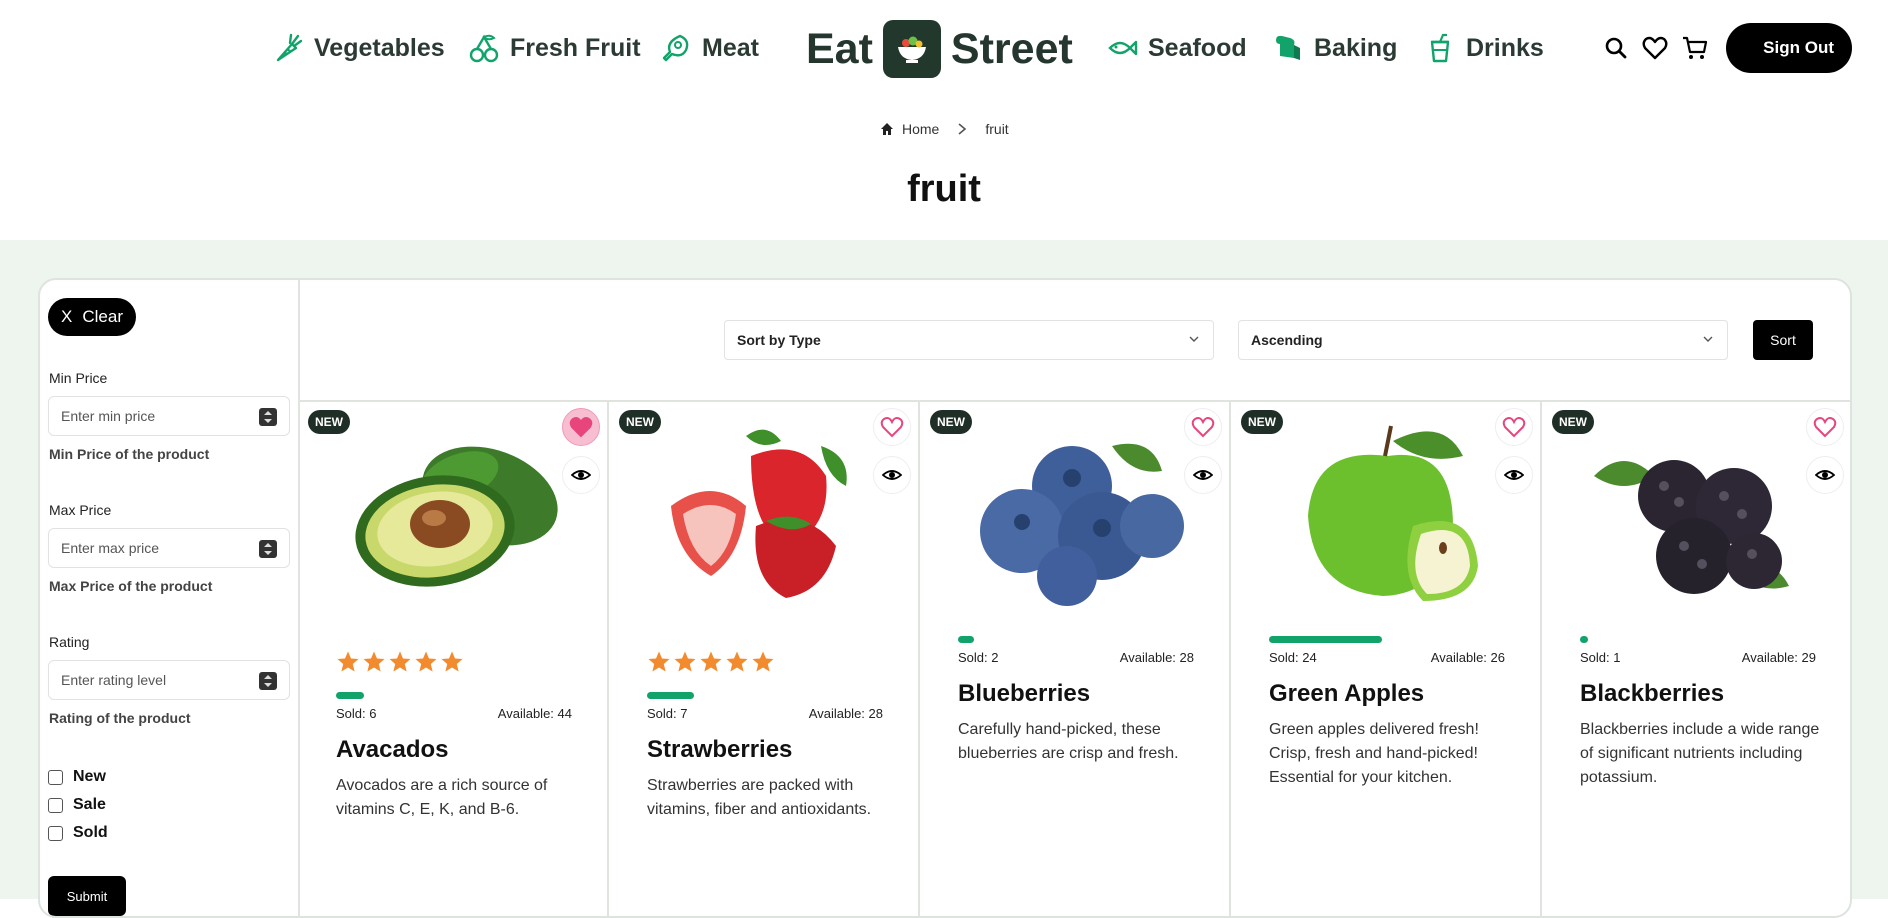 The height and width of the screenshot is (918, 1888). Describe the element at coordinates (151, 680) in the screenshot. I see `rating-input` at that location.